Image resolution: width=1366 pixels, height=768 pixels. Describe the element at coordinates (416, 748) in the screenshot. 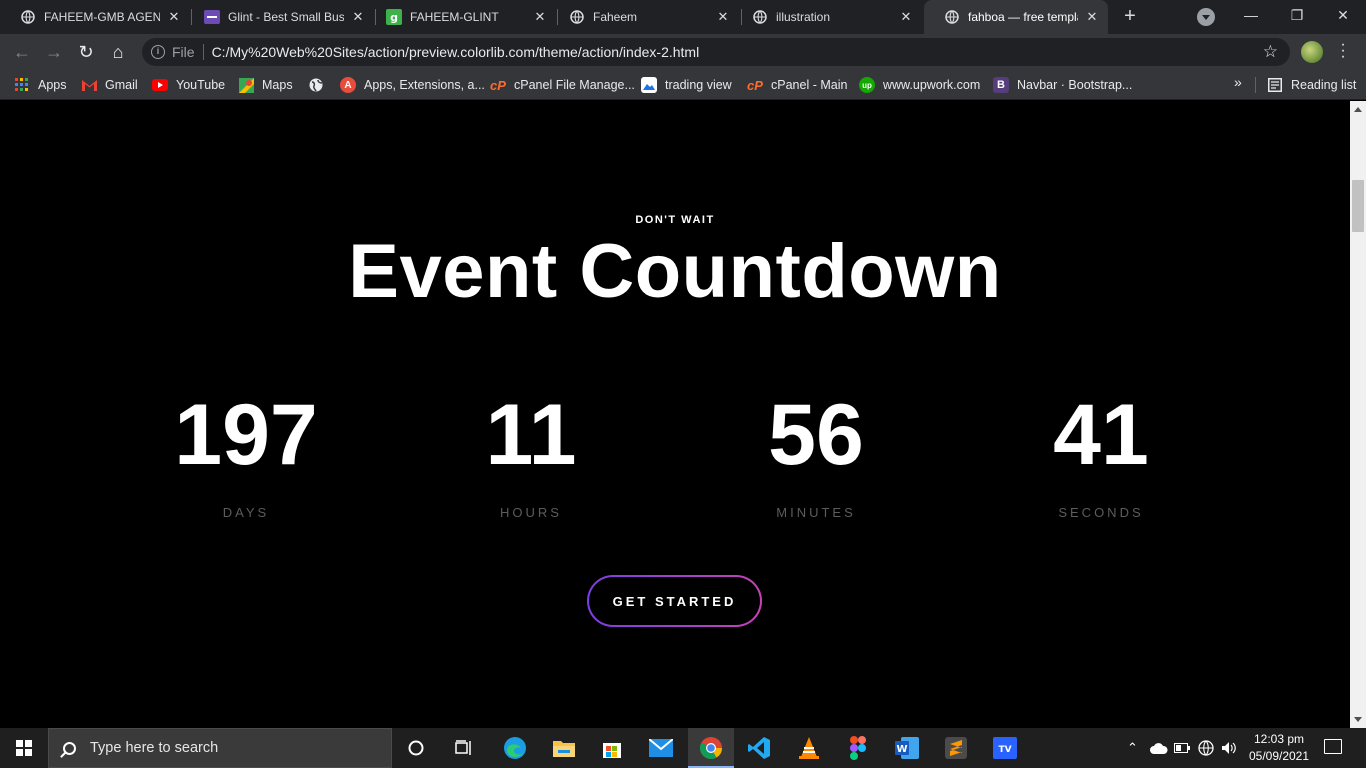

I see `cortana-icon` at that location.